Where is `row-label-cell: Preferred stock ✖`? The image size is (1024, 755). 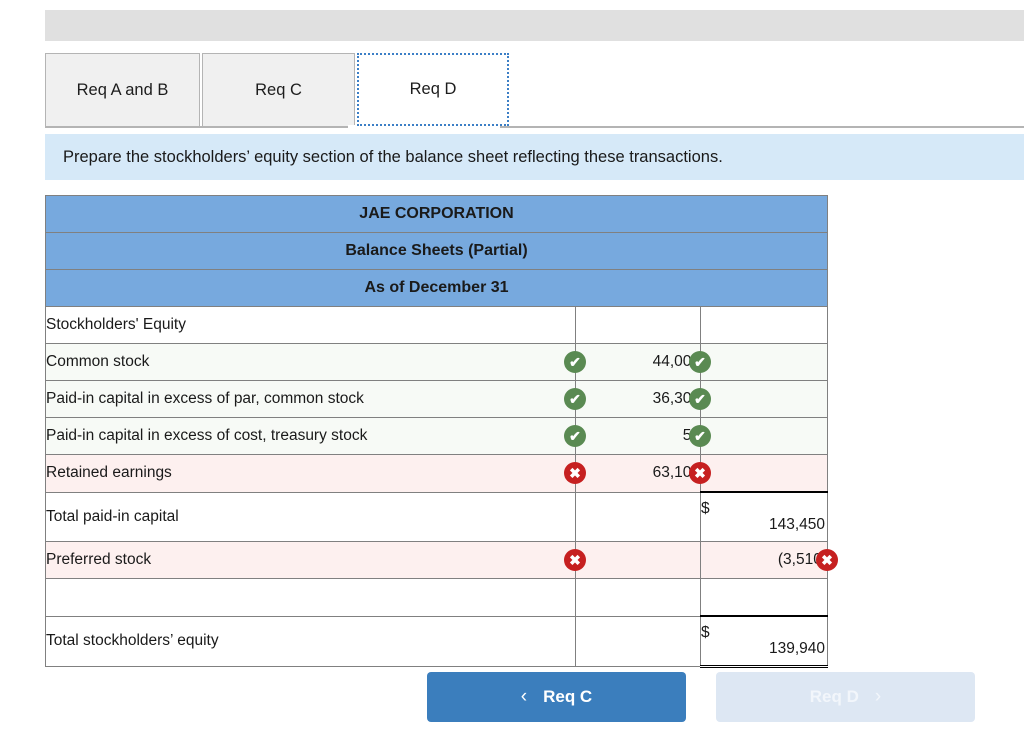 row-label-cell: Preferred stock ✖ is located at coordinates (315, 560).